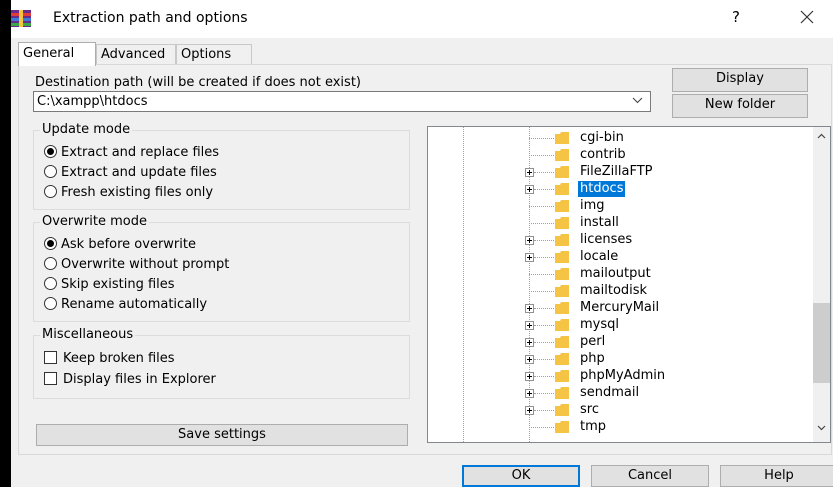 The width and height of the screenshot is (833, 487). What do you see at coordinates (602, 137) in the screenshot?
I see `tree-item-label: cgi-bin` at bounding box center [602, 137].